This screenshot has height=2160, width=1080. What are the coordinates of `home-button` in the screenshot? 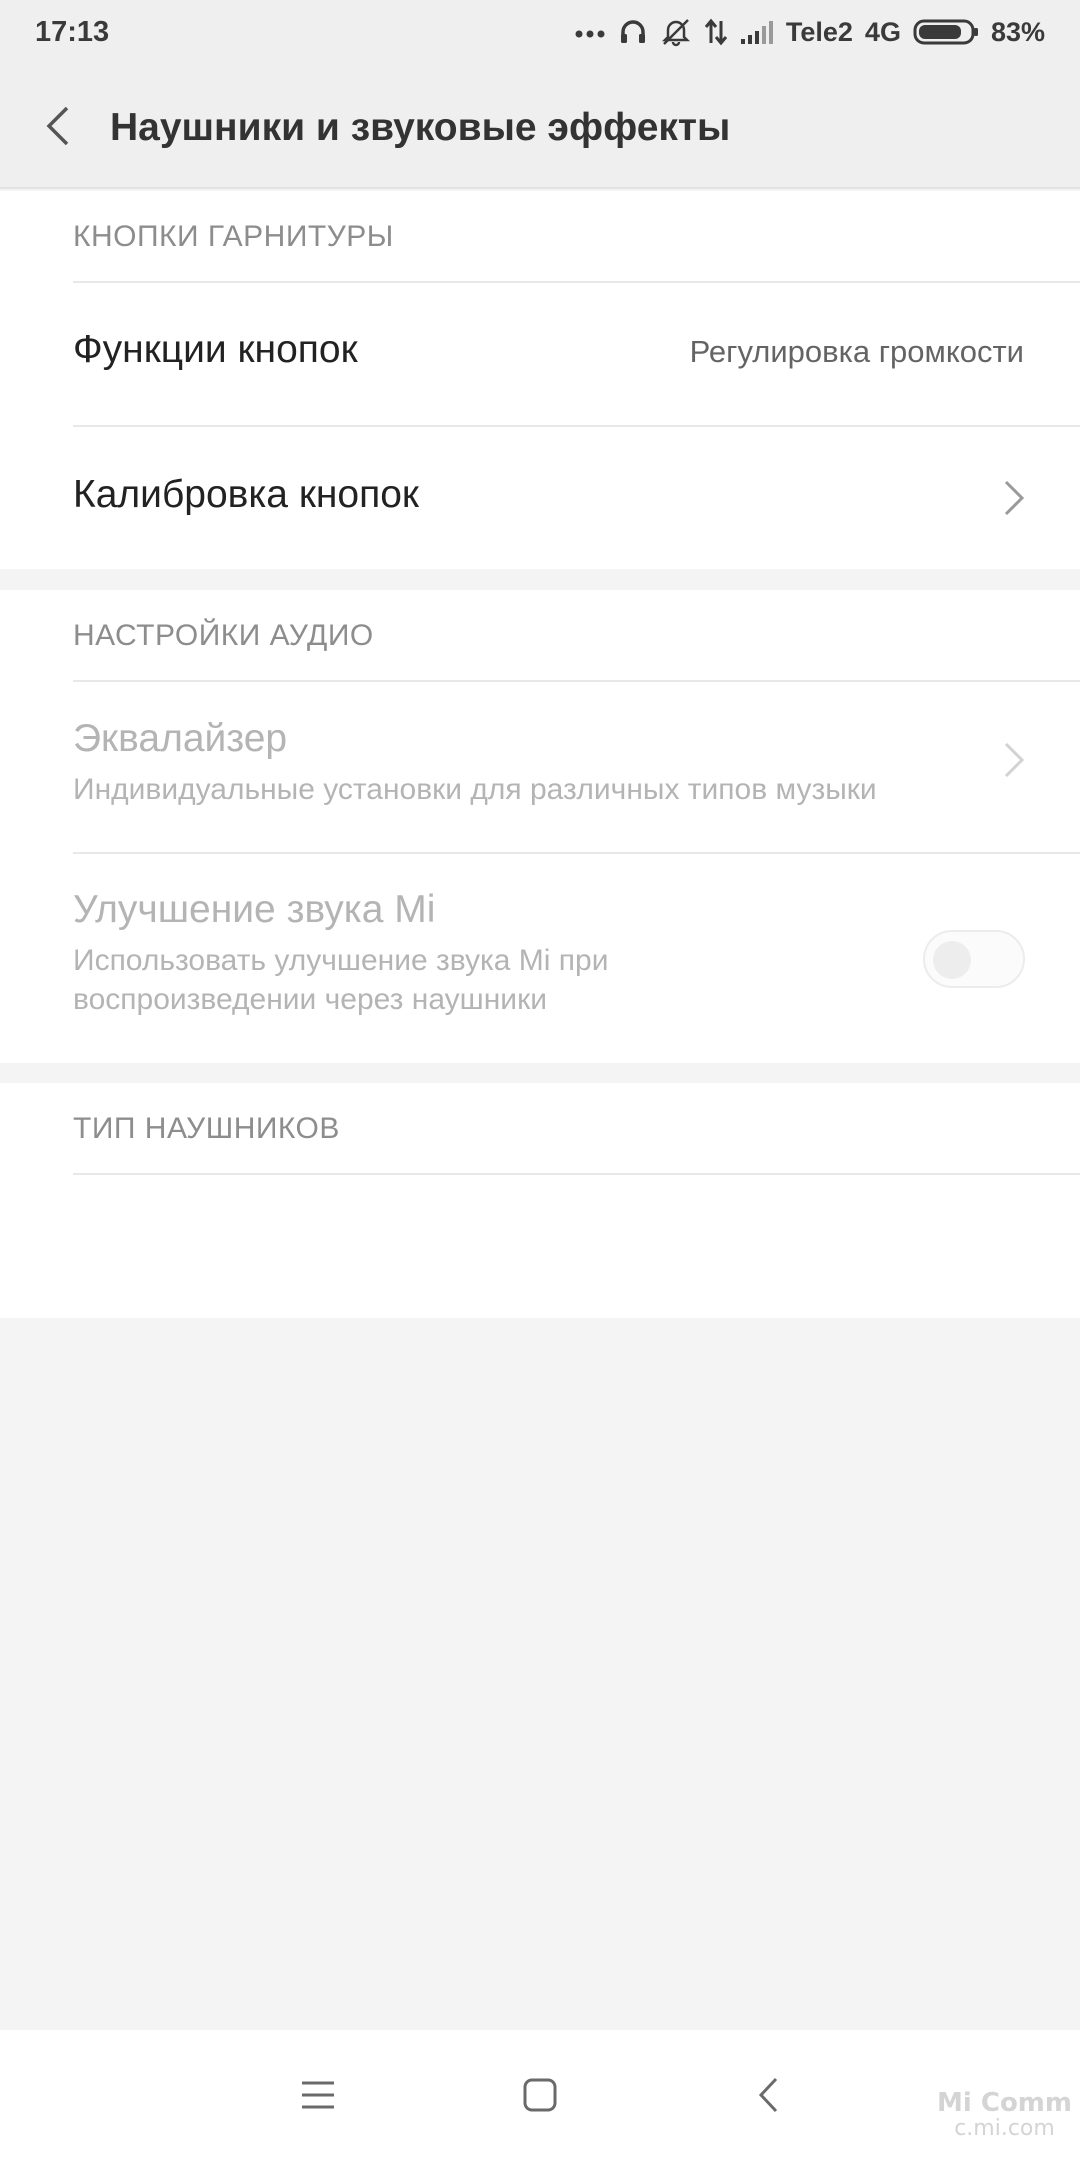 It's located at (540, 2095).